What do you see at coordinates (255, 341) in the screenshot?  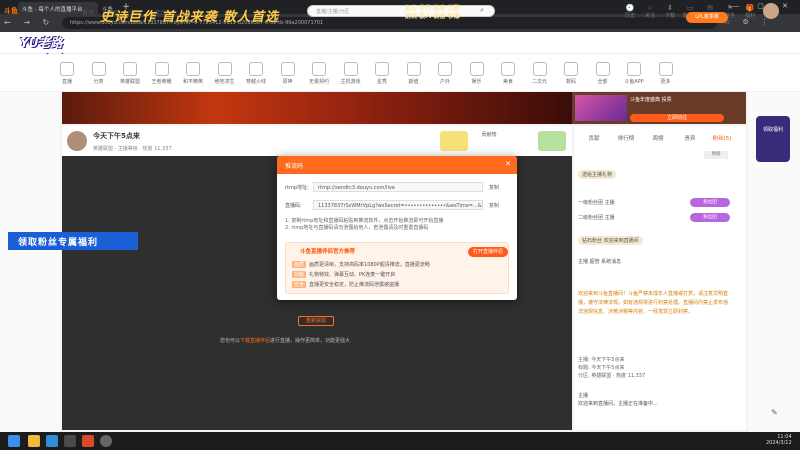 I see `download-companion-link: 下载直播伴侣` at bounding box center [255, 341].